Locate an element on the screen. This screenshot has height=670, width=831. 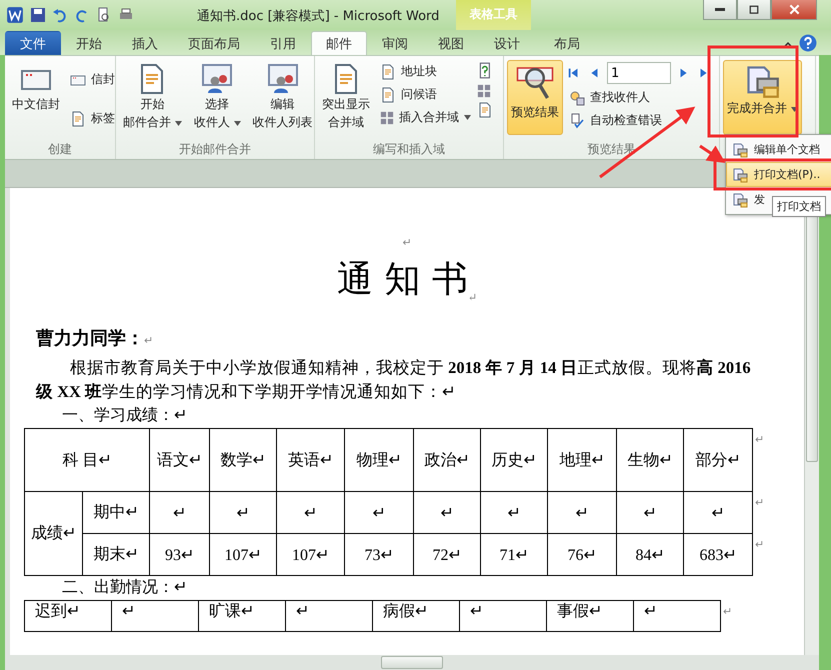
table-cell: 科 目↵ is located at coordinates (87, 460).